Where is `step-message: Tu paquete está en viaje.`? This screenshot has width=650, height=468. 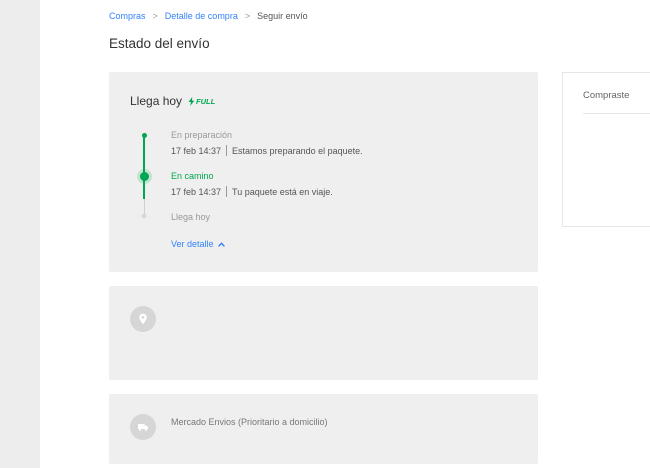
step-message: Tu paquete está en viaje. is located at coordinates (282, 191).